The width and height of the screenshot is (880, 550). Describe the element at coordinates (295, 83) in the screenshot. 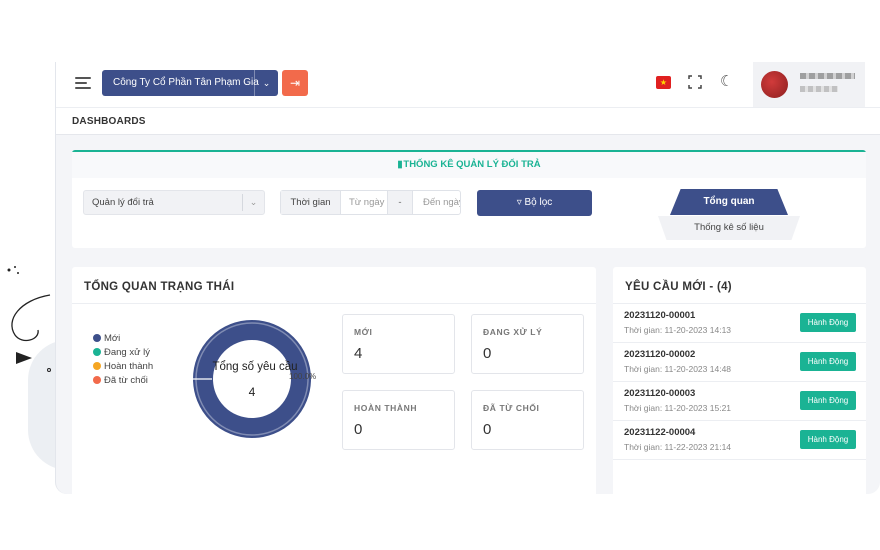

I see `logout-icon: ⇥` at that location.